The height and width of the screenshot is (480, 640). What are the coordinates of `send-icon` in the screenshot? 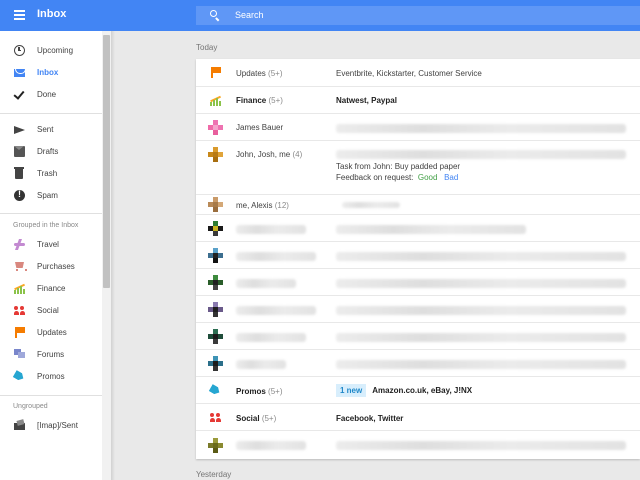 It's located at (19, 129).